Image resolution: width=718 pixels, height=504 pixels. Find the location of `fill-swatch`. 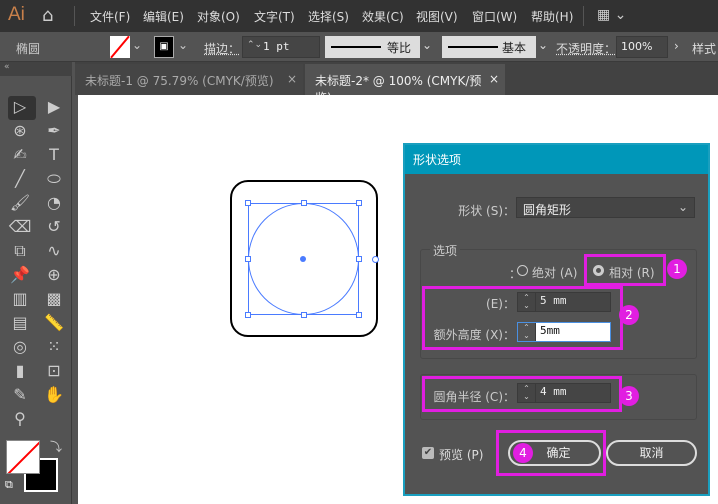

fill-swatch is located at coordinates (120, 47).